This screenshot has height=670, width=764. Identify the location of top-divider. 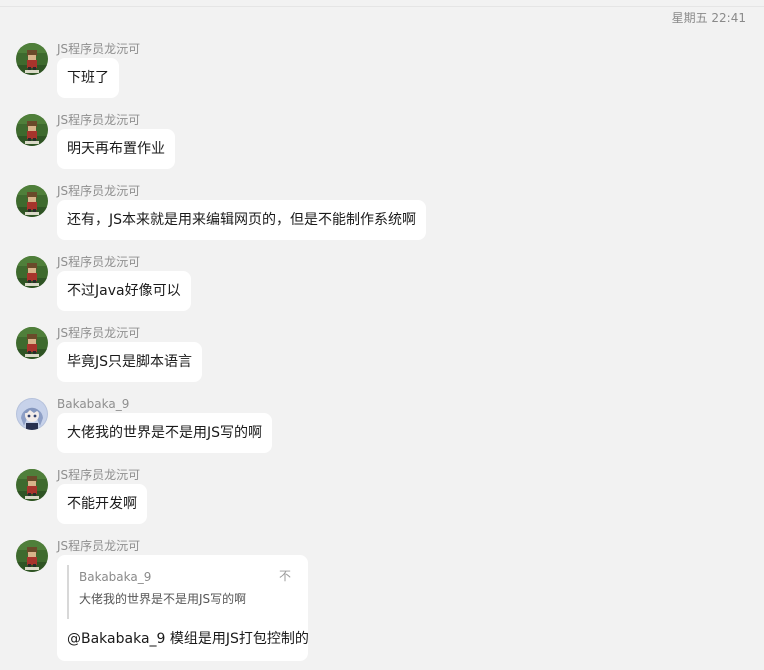
(382, 6).